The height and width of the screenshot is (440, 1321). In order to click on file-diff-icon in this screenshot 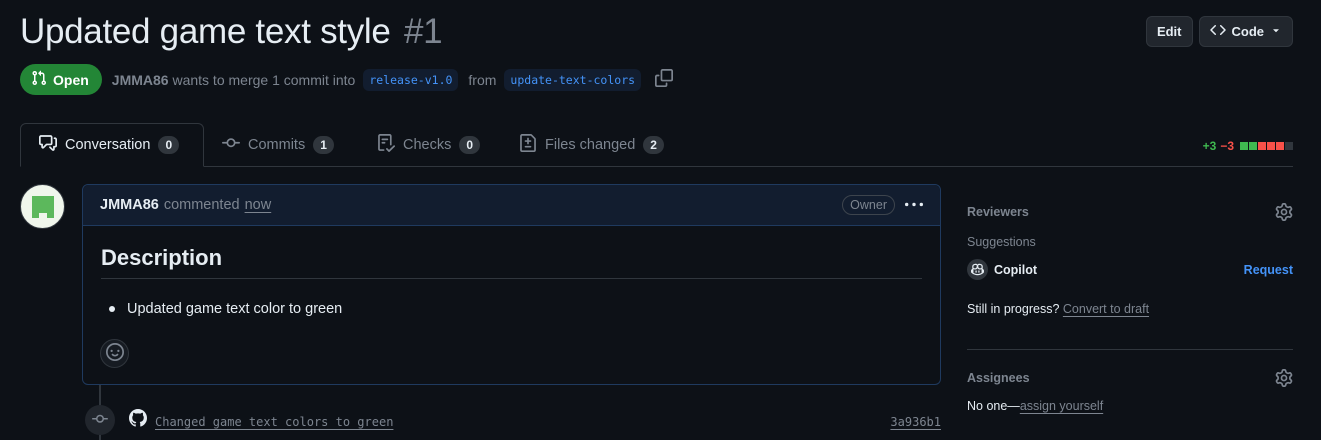, I will do `click(528, 145)`.